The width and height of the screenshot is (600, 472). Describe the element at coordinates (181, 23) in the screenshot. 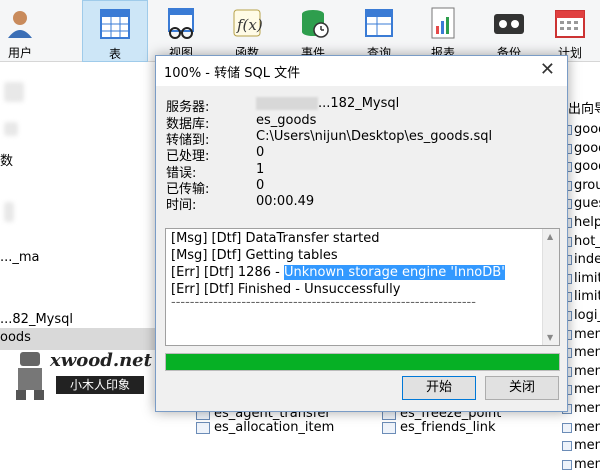

I see `view-icon` at that location.